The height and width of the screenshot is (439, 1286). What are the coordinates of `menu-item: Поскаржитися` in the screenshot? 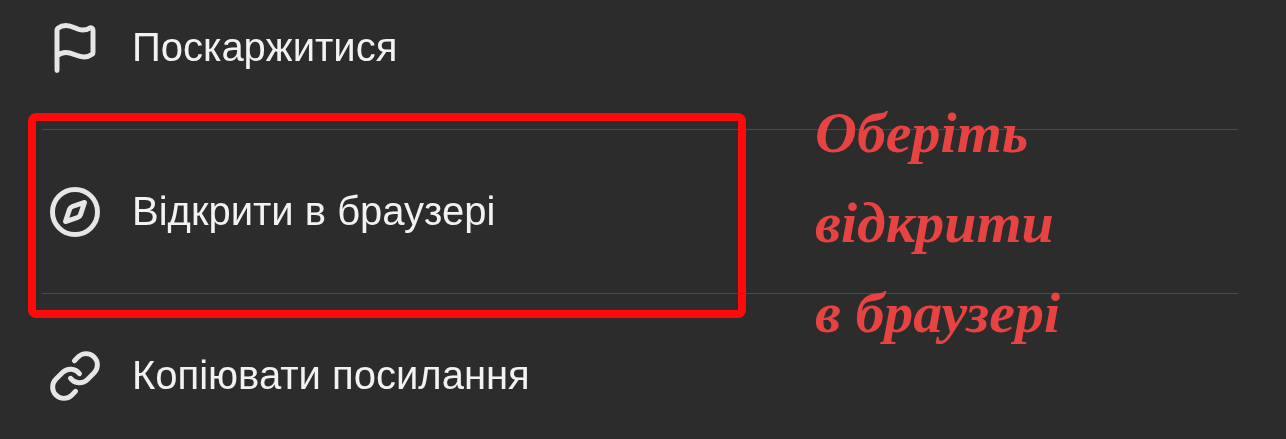 It's located at (265, 47).